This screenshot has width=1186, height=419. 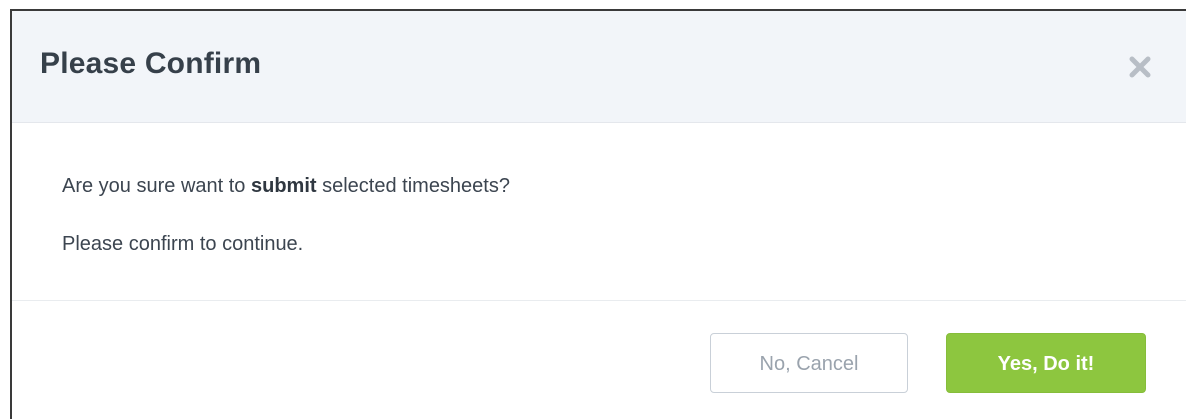 I want to click on confirm-button: Yes, Do it!, so click(x=1046, y=363).